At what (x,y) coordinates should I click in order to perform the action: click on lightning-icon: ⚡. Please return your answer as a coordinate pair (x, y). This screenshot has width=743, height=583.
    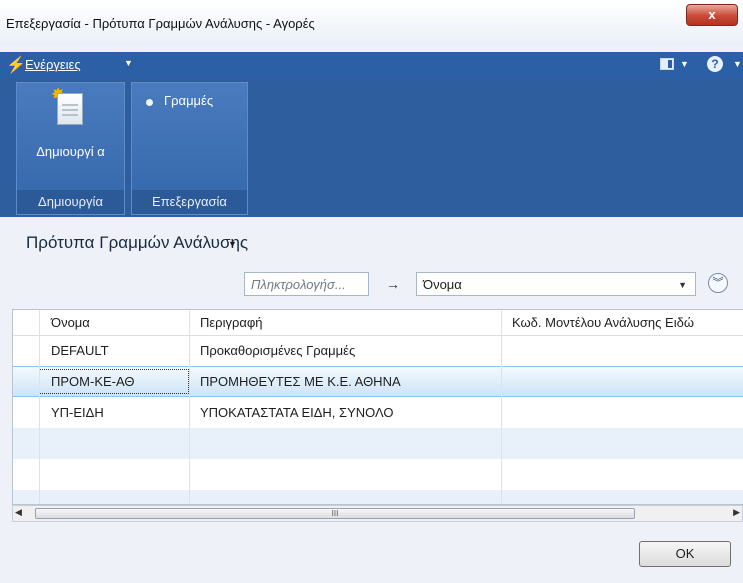
    Looking at the image, I should click on (16, 65).